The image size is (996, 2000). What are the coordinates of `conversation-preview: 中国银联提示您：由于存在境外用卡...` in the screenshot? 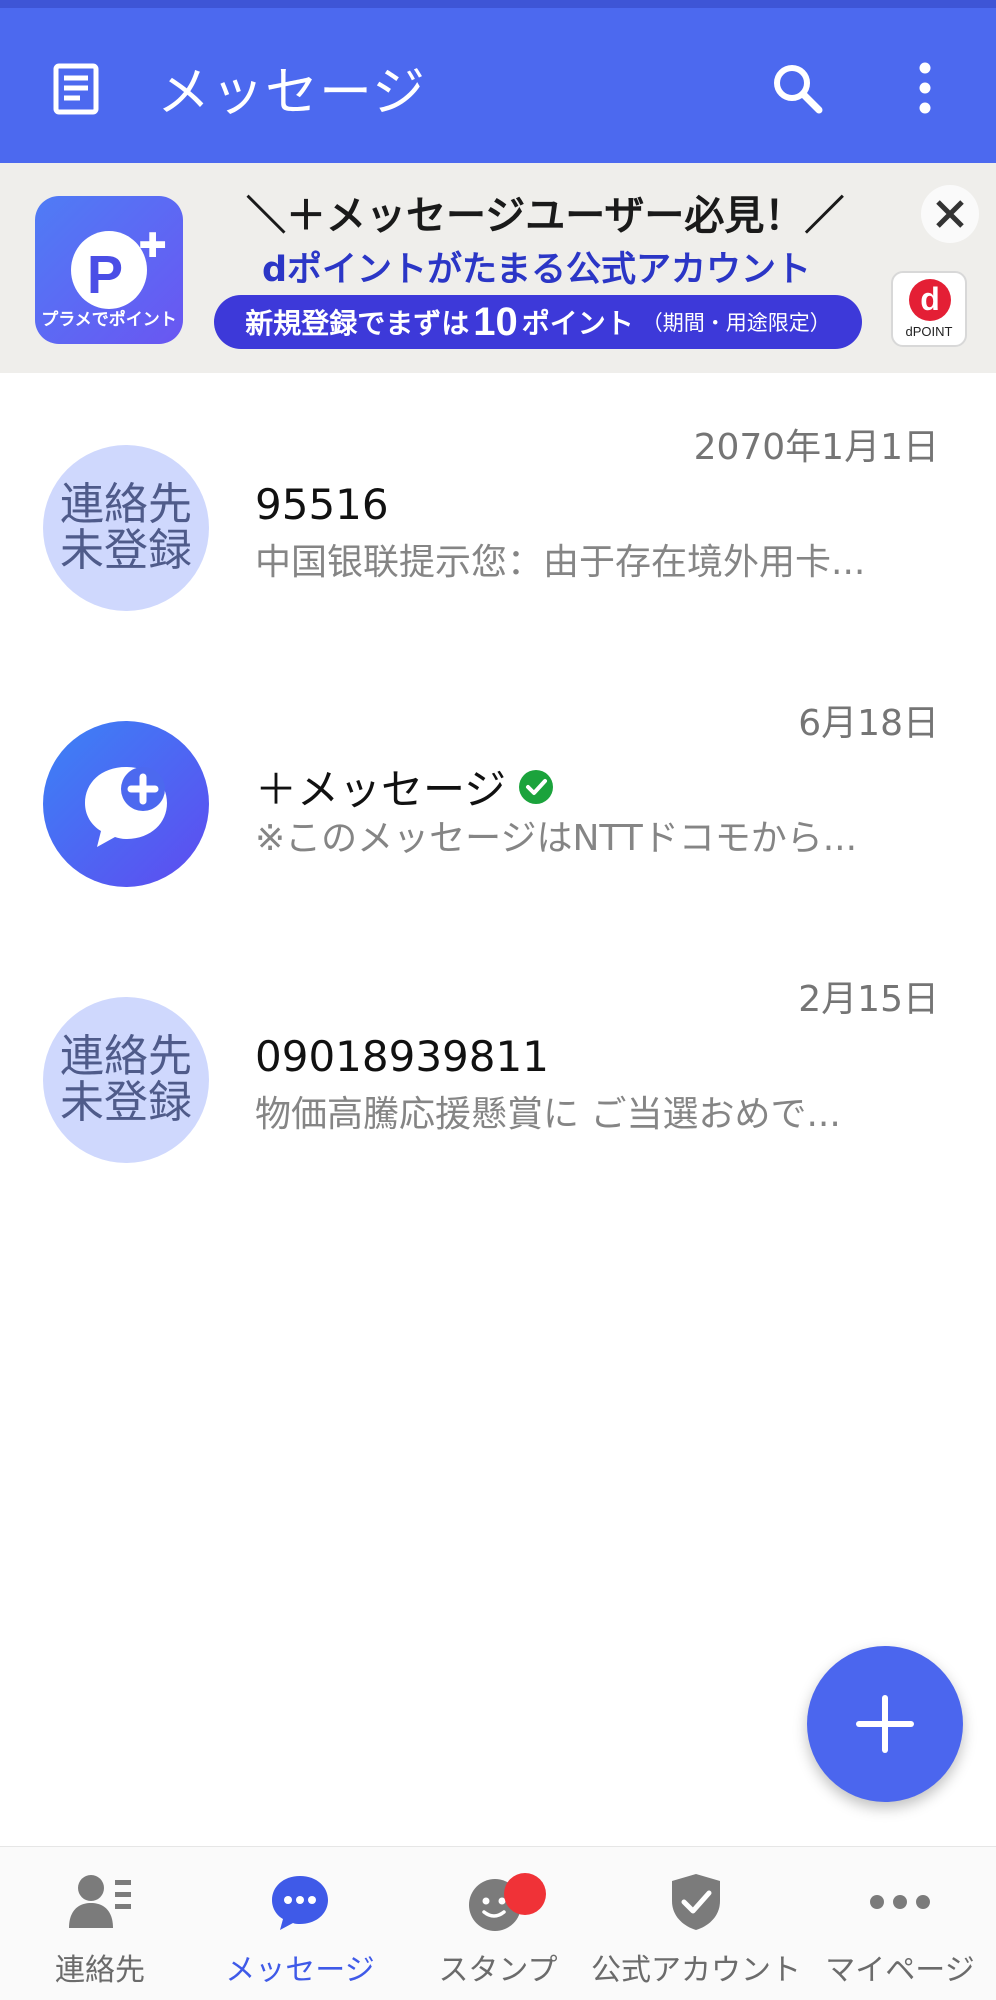 It's located at (560, 562).